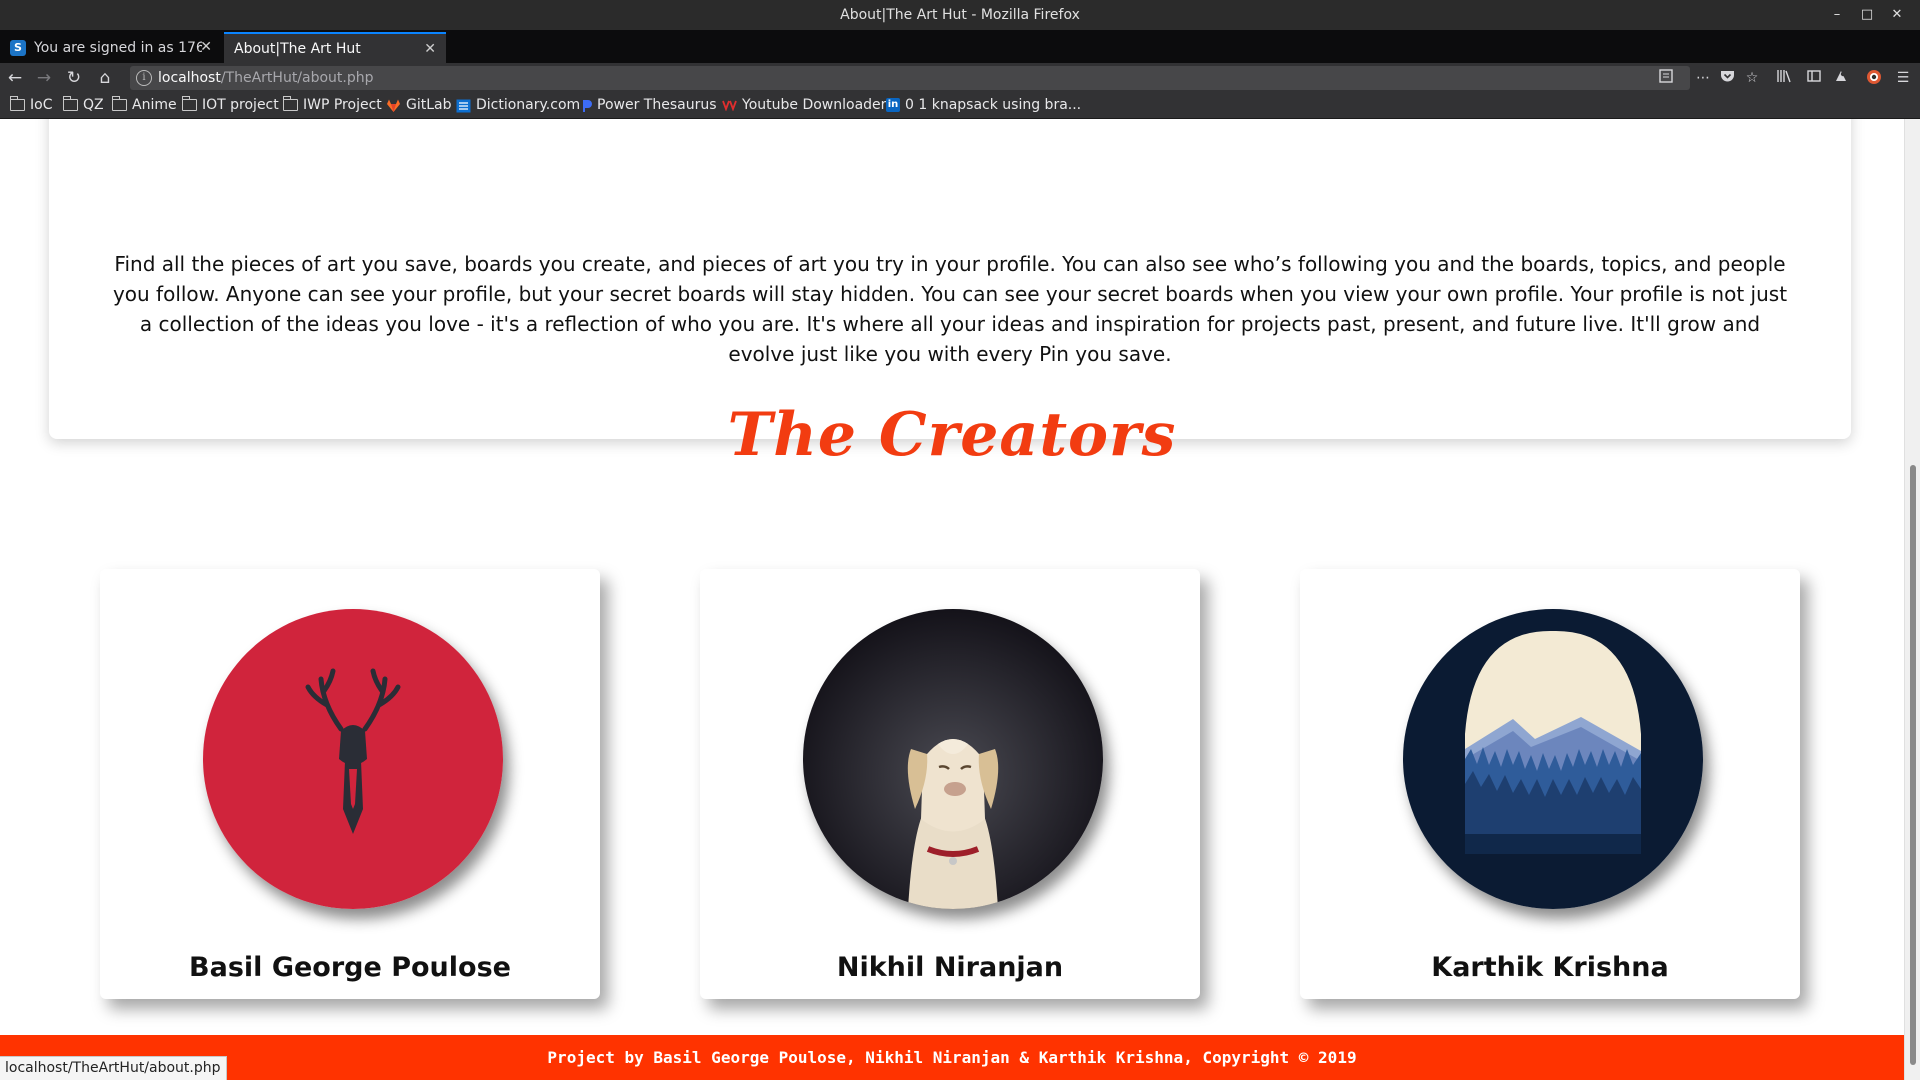 The width and height of the screenshot is (1920, 1080). I want to click on bookmark-label: QZ, so click(93, 105).